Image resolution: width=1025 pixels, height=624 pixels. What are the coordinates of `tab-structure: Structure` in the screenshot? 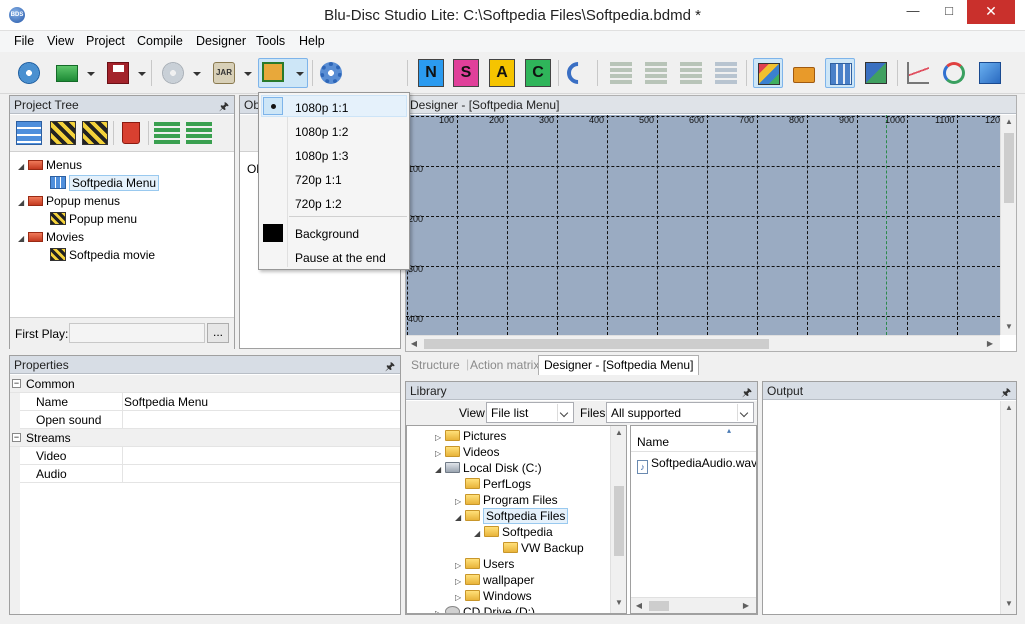 It's located at (435, 365).